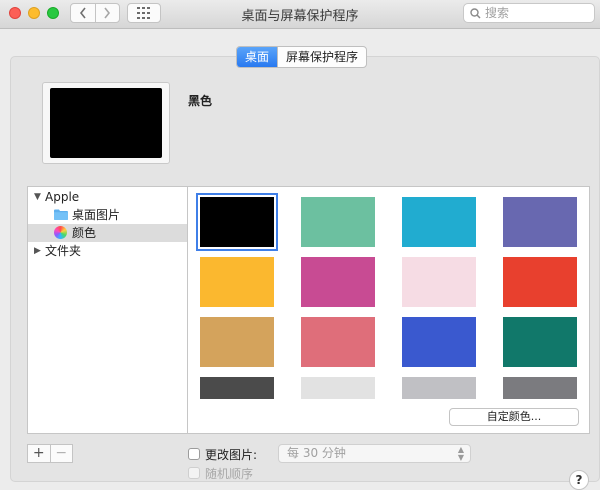 This screenshot has height=490, width=600. I want to click on preview-screen, so click(106, 123).